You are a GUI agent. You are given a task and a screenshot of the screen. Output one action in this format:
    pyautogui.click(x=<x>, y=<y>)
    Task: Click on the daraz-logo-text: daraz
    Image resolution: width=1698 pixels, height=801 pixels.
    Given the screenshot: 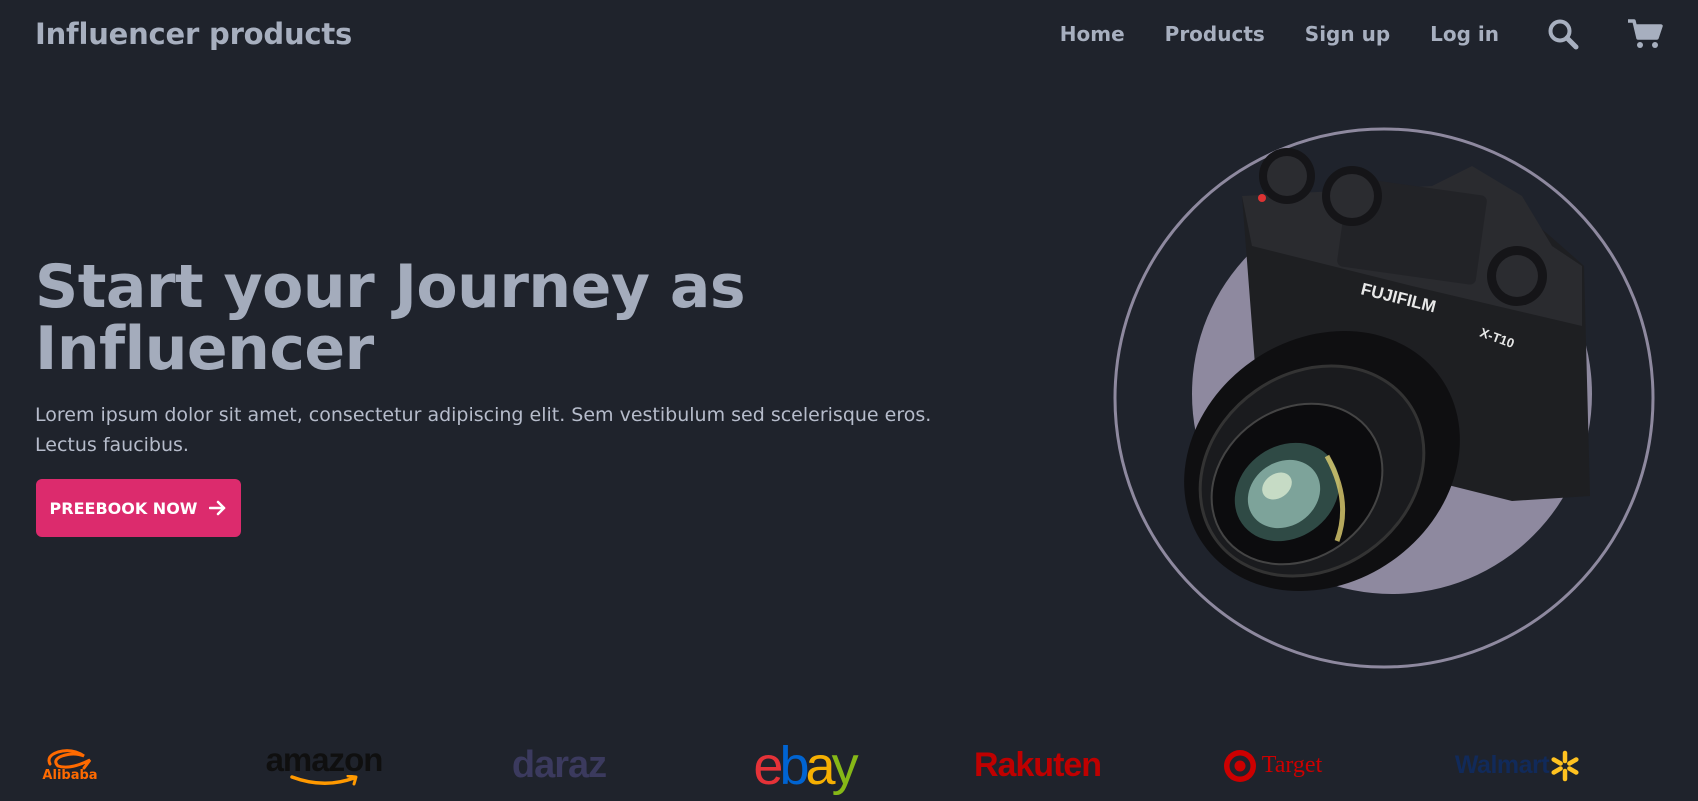 What is the action you would take?
    pyautogui.click(x=559, y=765)
    